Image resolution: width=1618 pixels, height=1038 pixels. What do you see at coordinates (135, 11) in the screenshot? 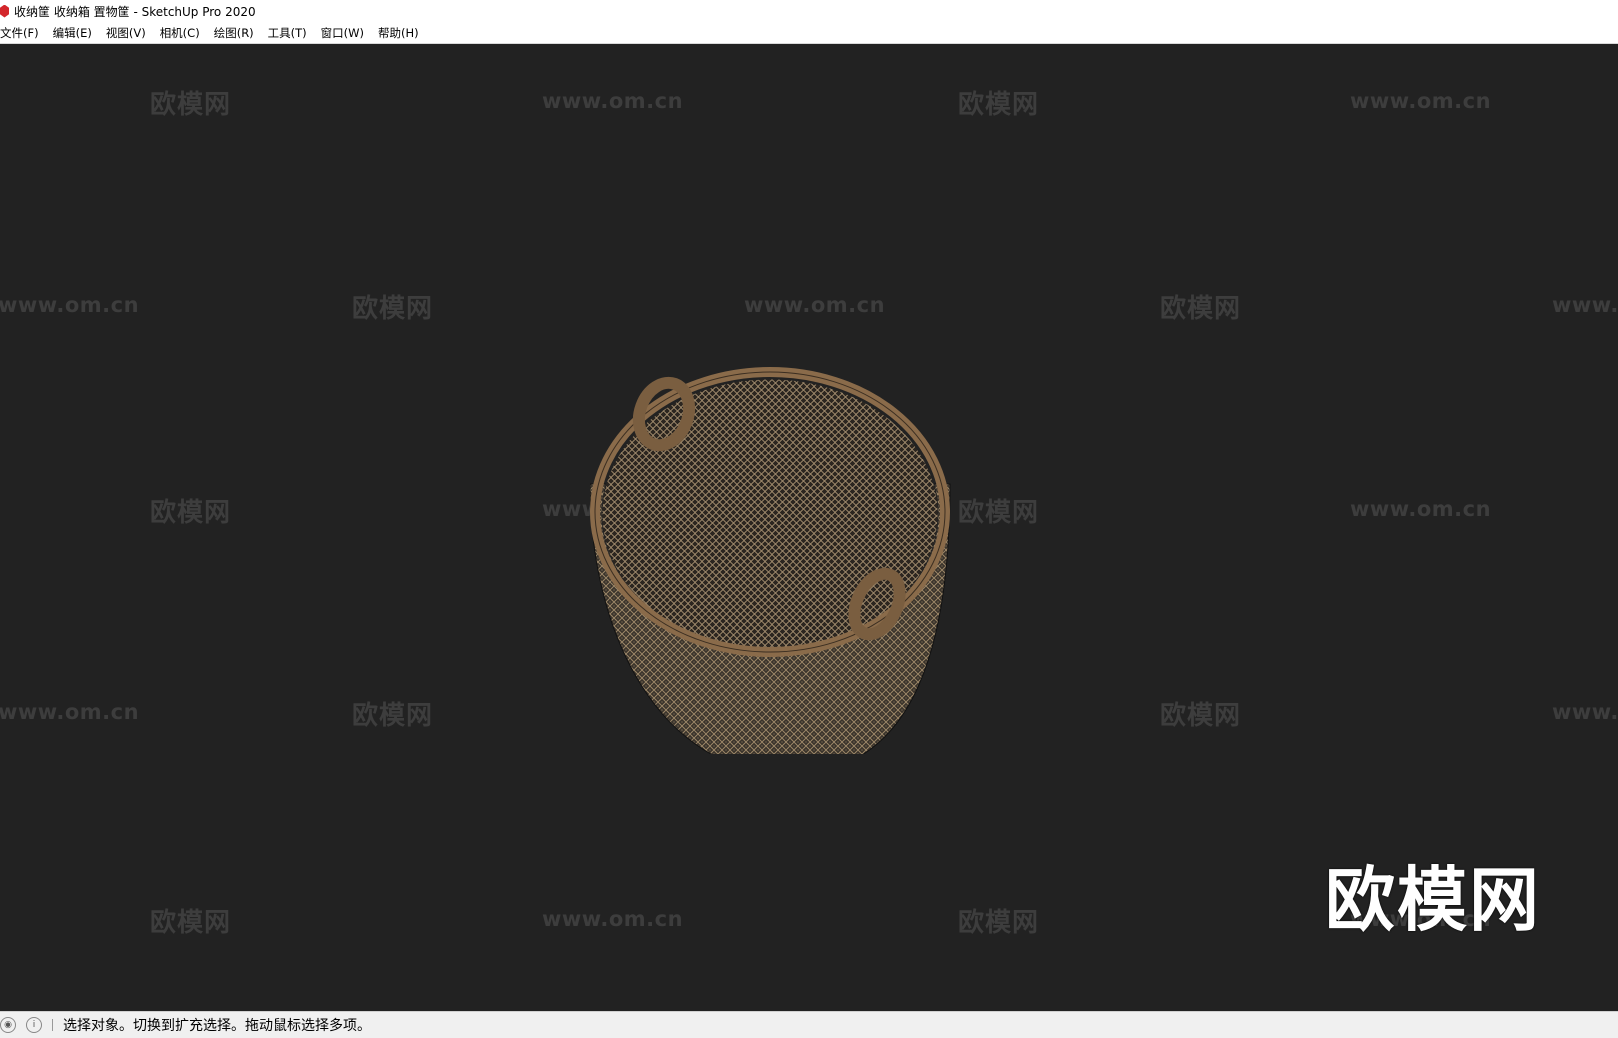
I see `window-title: 收纳筐 收纳箱 置物筐 - SketchUp Pro 2020` at bounding box center [135, 11].